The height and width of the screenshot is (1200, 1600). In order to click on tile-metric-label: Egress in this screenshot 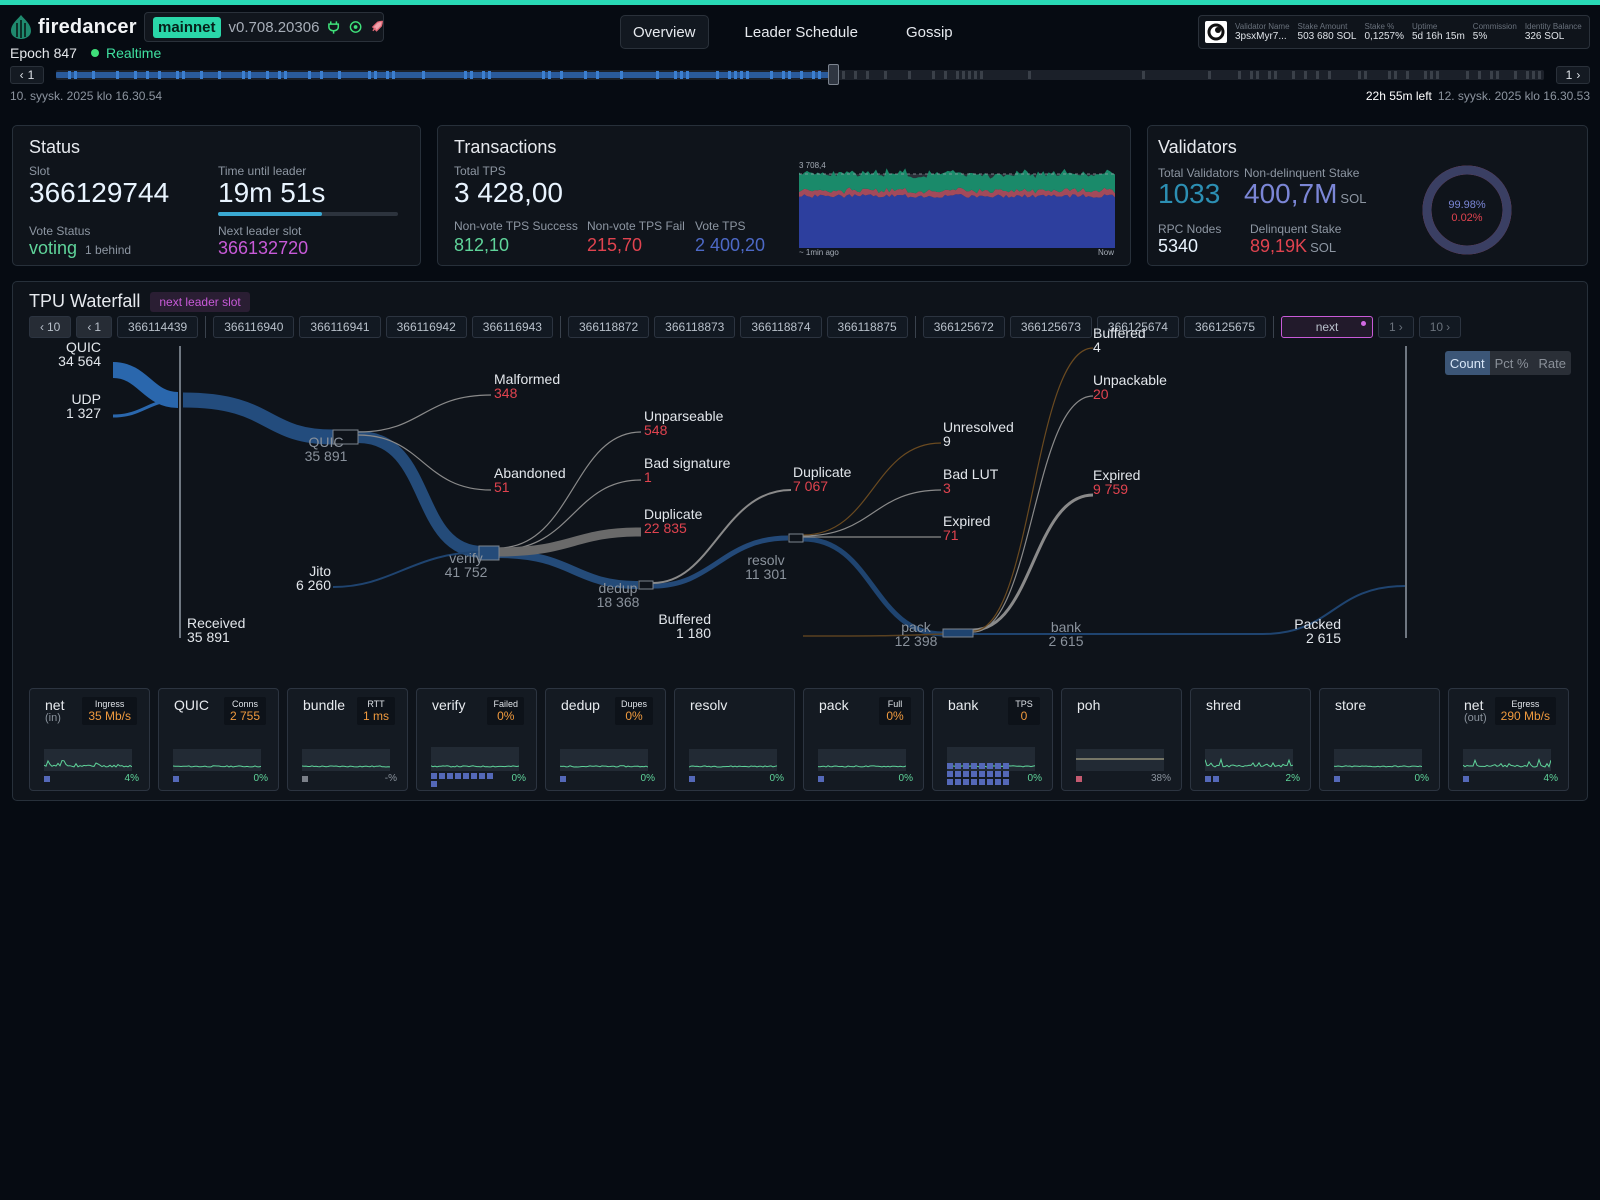, I will do `click(1525, 704)`.